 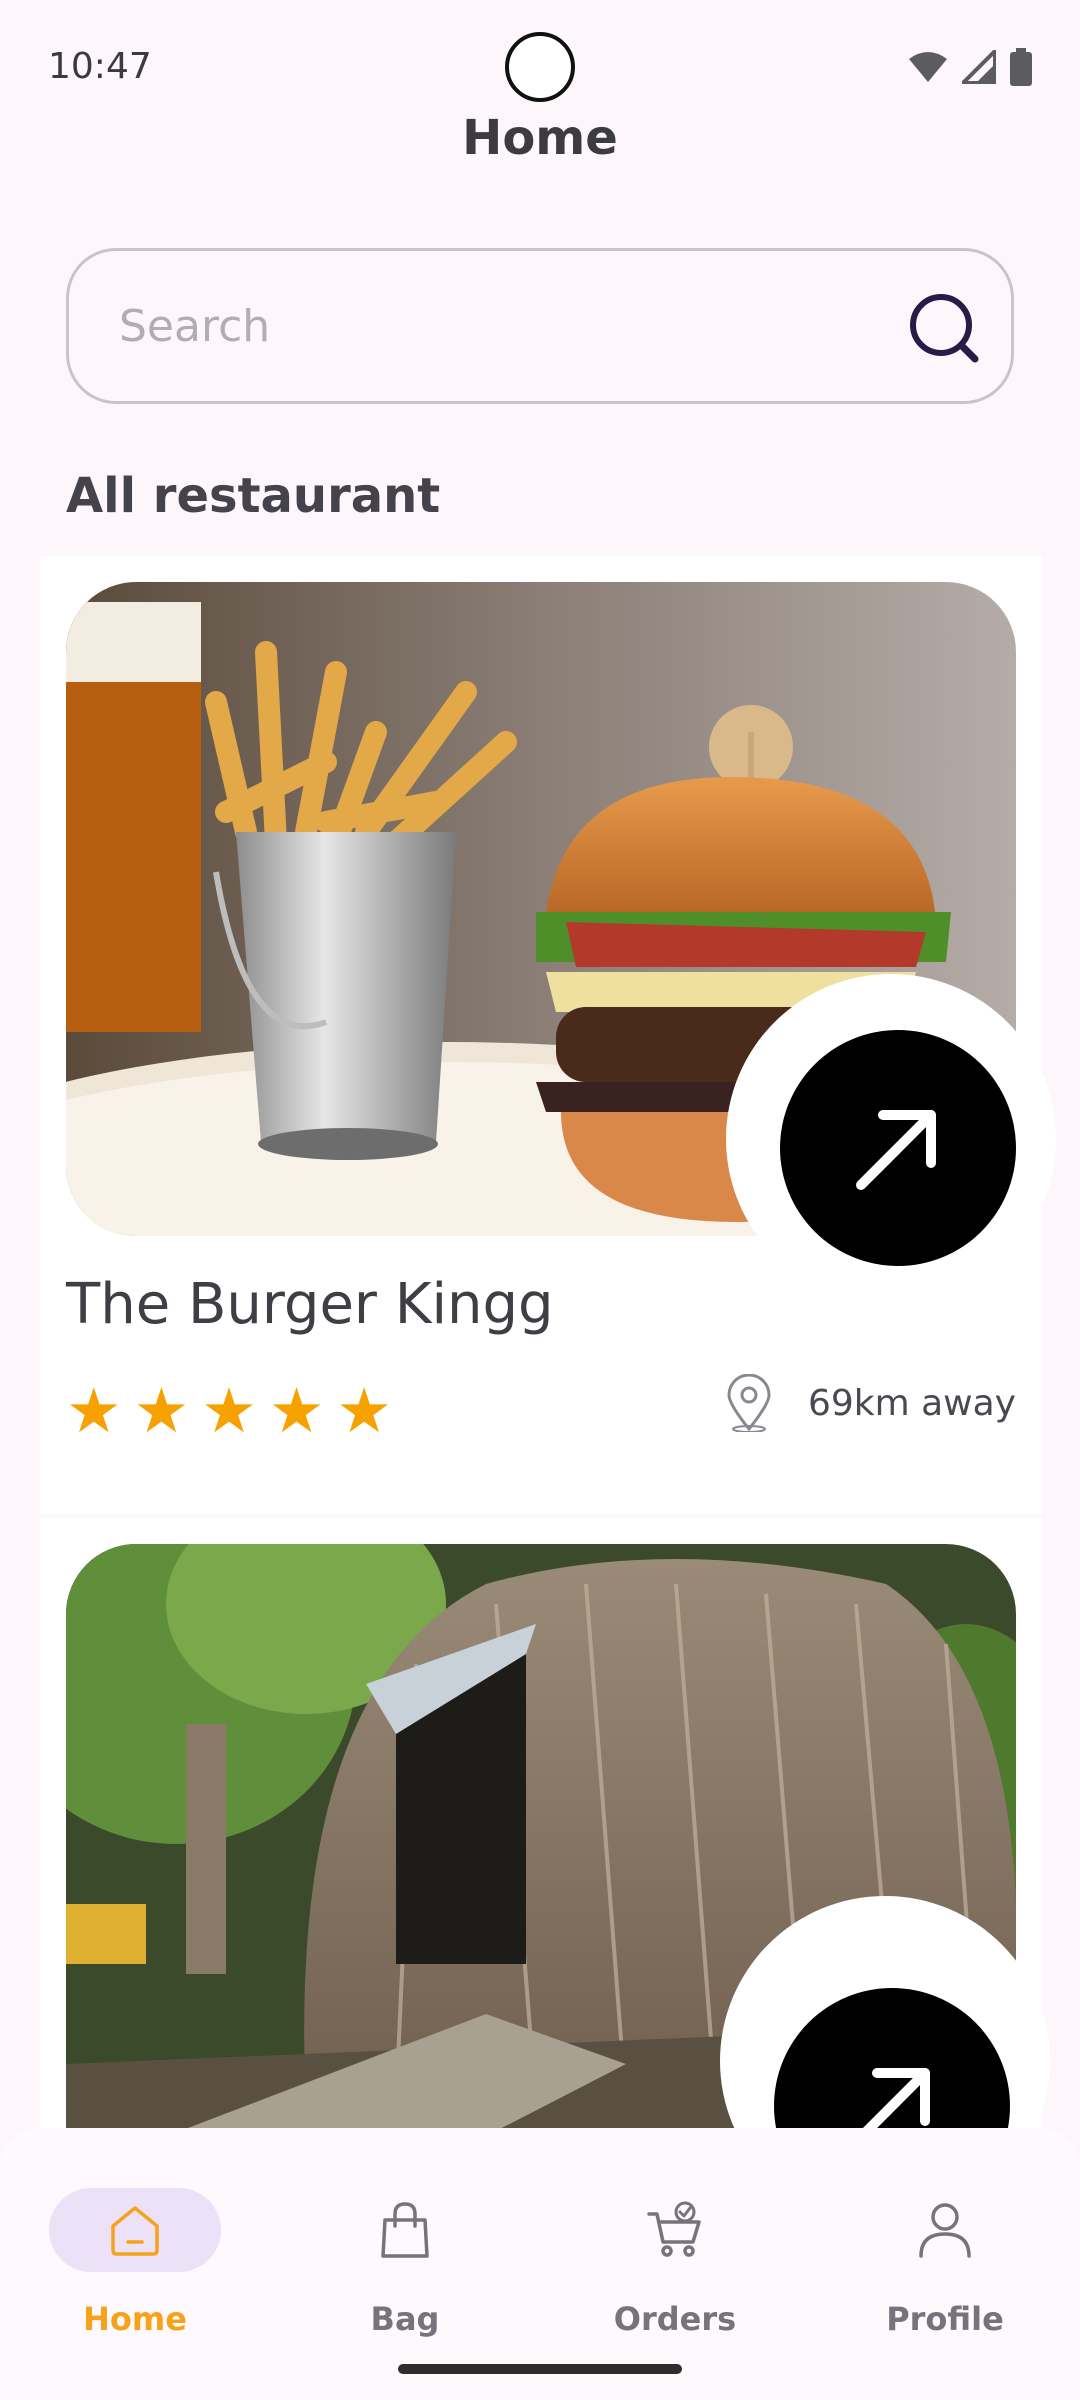 I want to click on bag-icon, so click(x=405, y=2230).